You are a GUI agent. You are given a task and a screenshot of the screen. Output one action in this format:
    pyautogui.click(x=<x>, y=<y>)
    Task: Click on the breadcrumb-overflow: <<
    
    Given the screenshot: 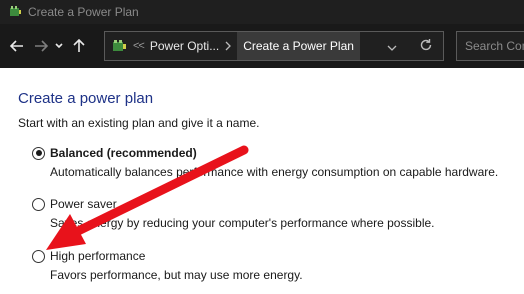 What is the action you would take?
    pyautogui.click(x=139, y=46)
    